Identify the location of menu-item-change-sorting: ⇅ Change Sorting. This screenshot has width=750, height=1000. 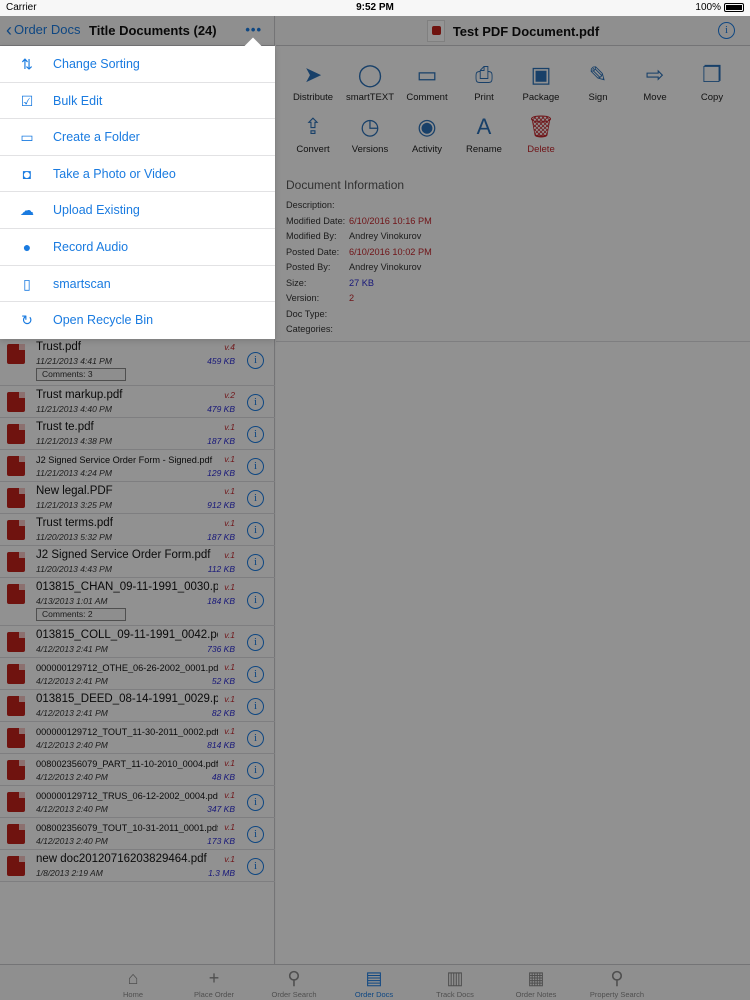
(137, 64).